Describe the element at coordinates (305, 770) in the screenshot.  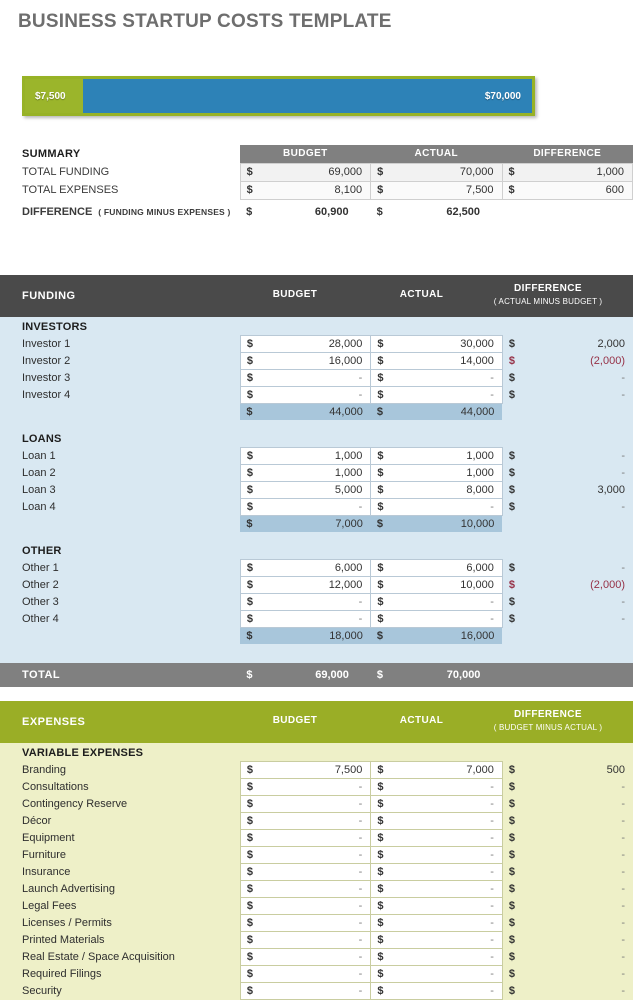
I see `budget-cell: $7,500` at that location.